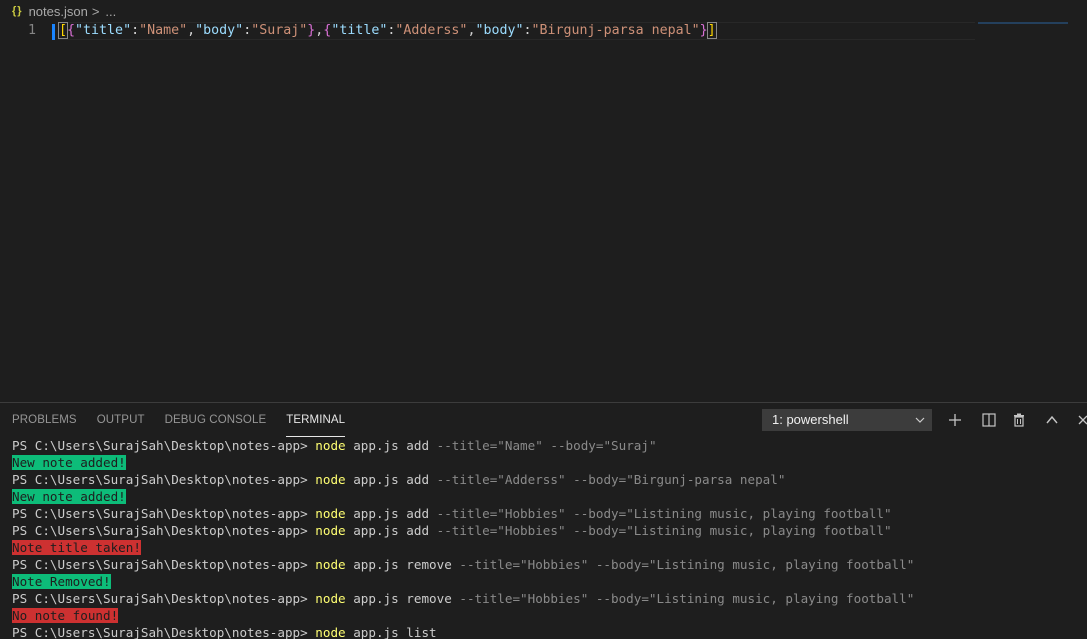 This screenshot has width=1087, height=639. Describe the element at coordinates (1023, 23) in the screenshot. I see `minimap` at that location.